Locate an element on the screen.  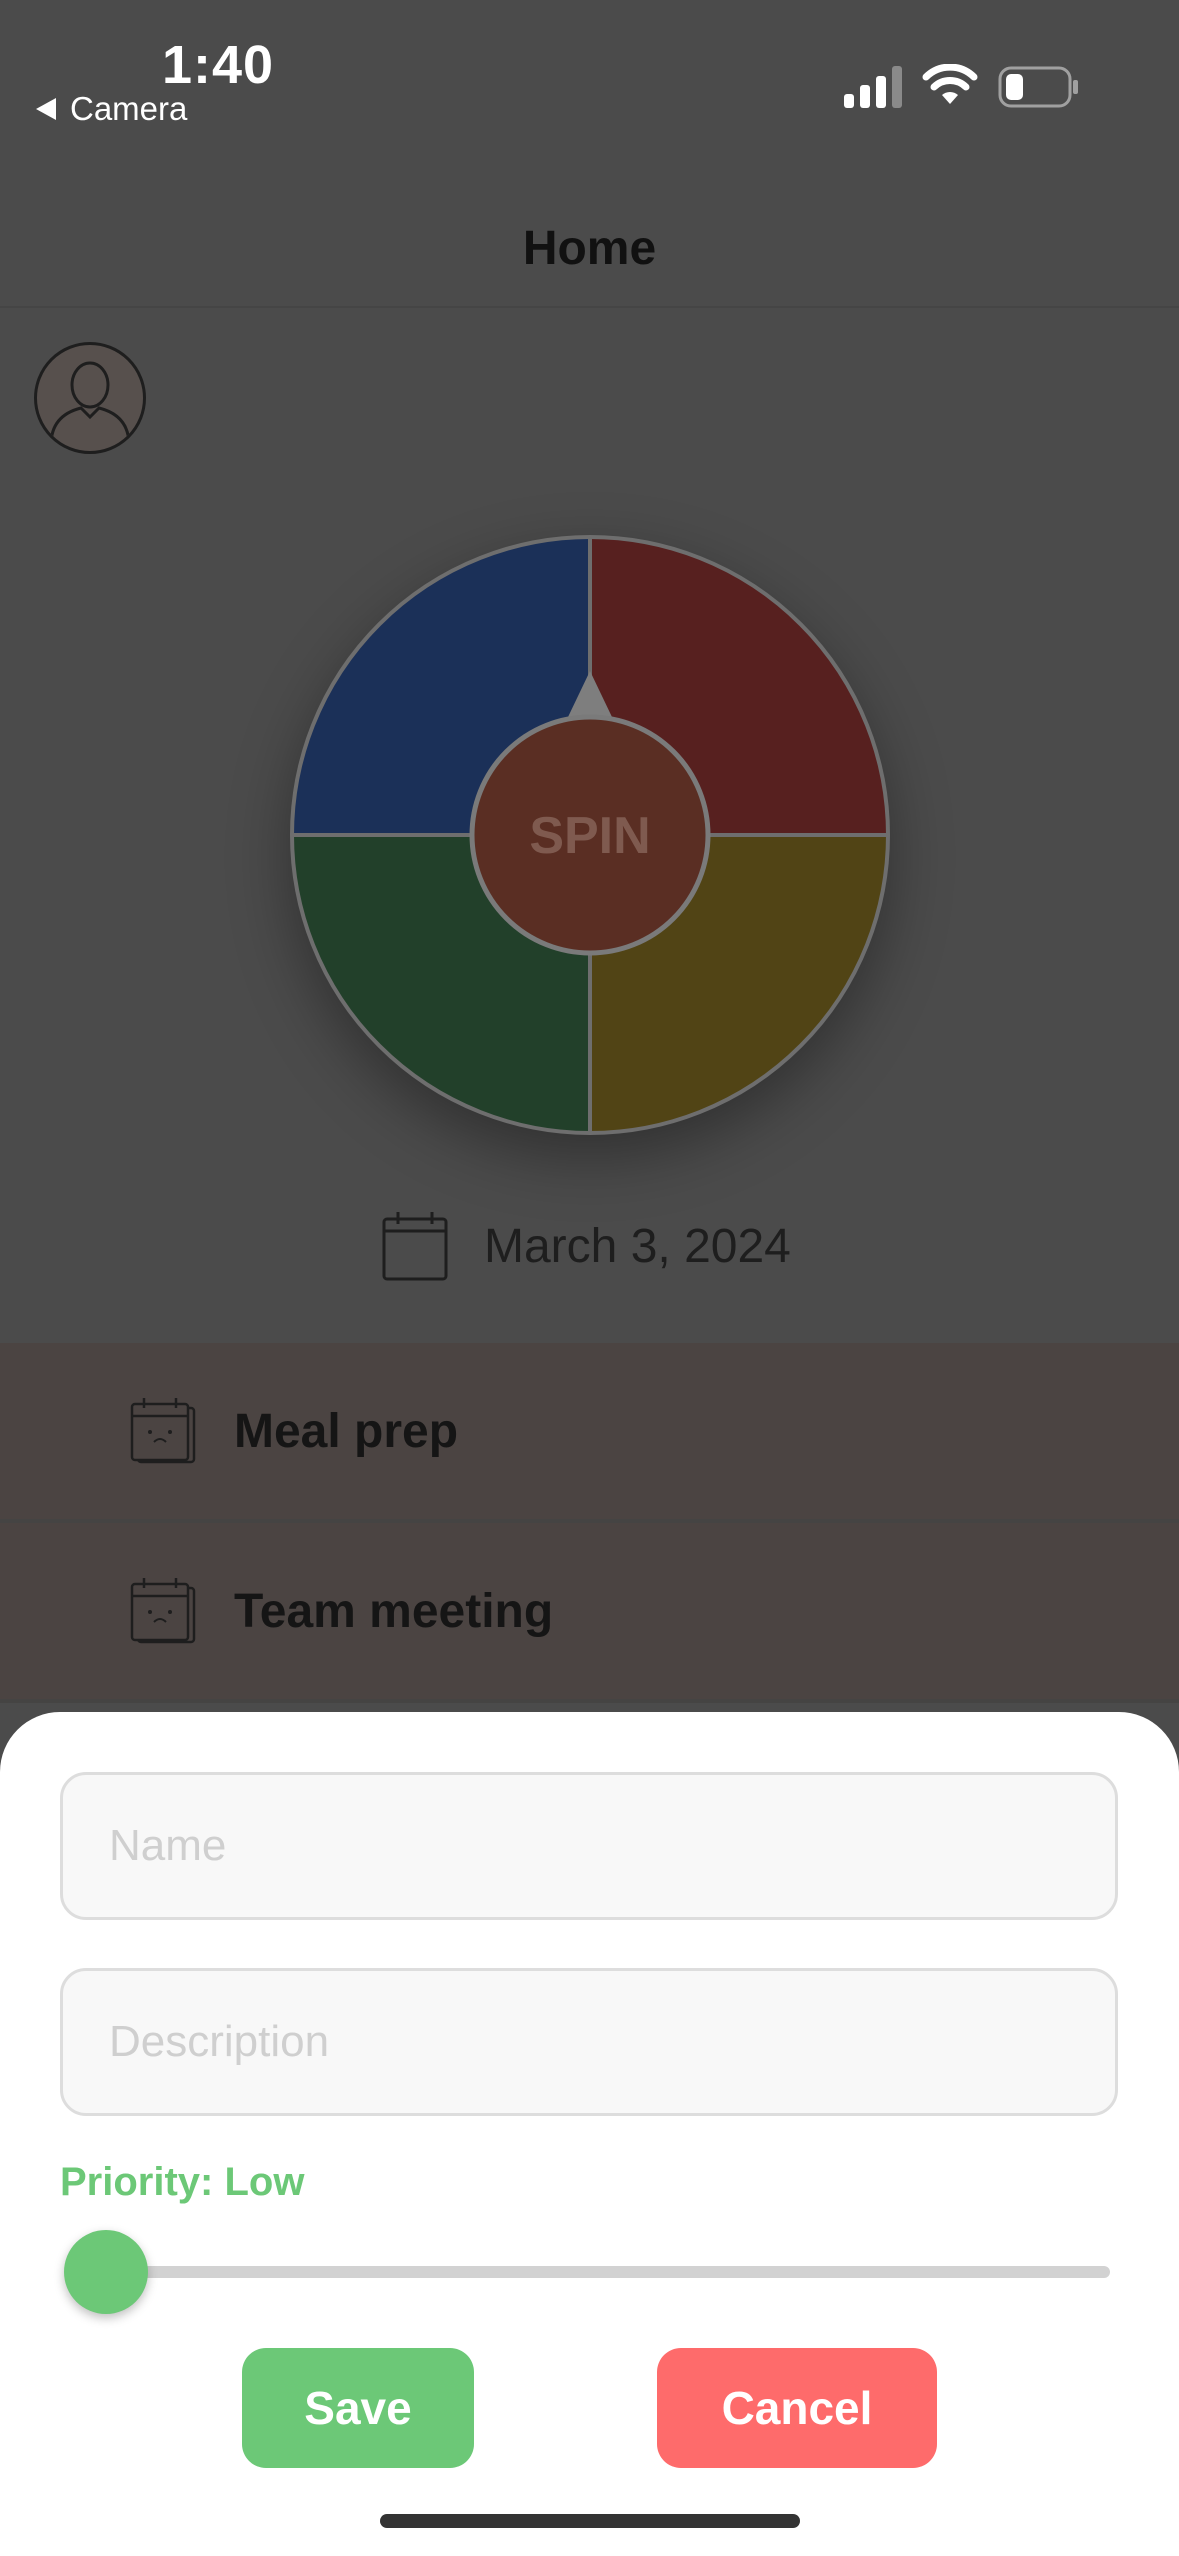
page-title: Home is located at coordinates (589, 248).